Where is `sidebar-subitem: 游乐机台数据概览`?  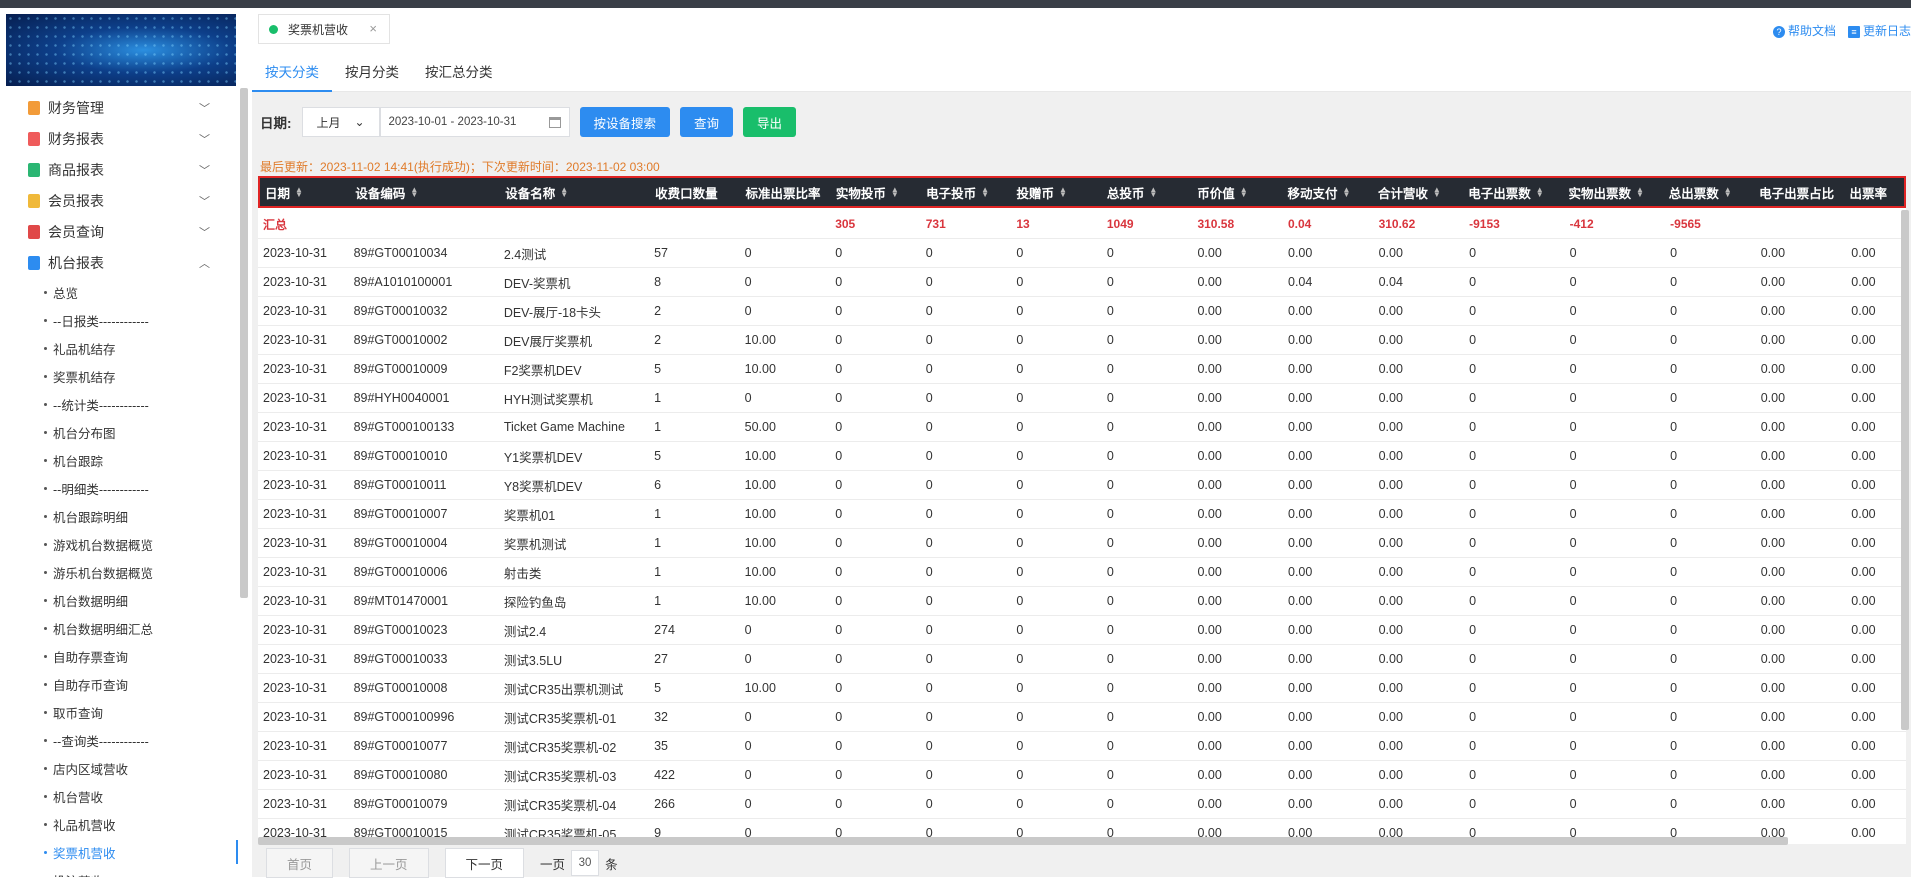
sidebar-subitem: 游乐机台数据概览 is located at coordinates (119, 572).